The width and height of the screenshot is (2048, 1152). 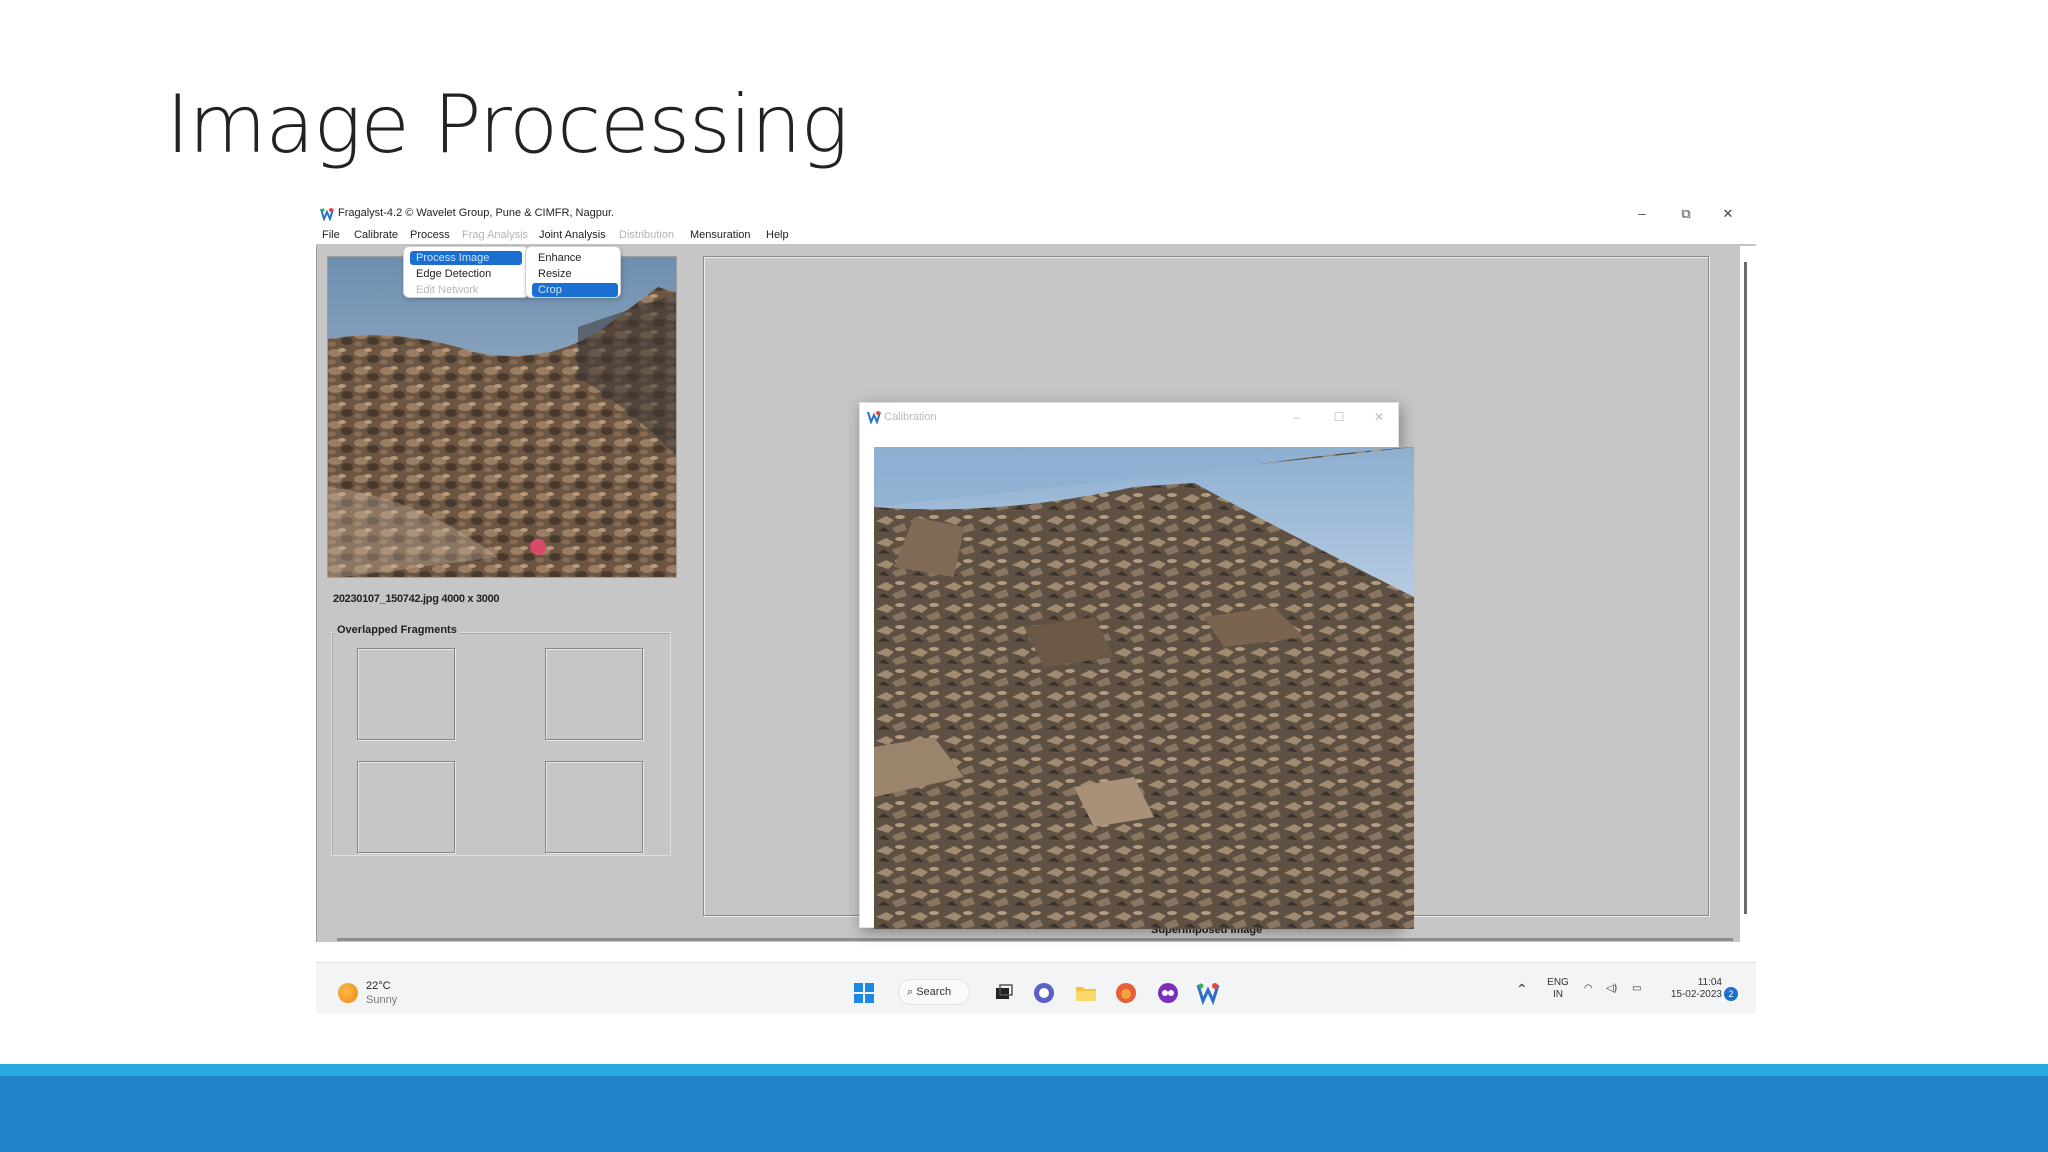 I want to click on calibration-window-title: Calibration, so click(x=910, y=417).